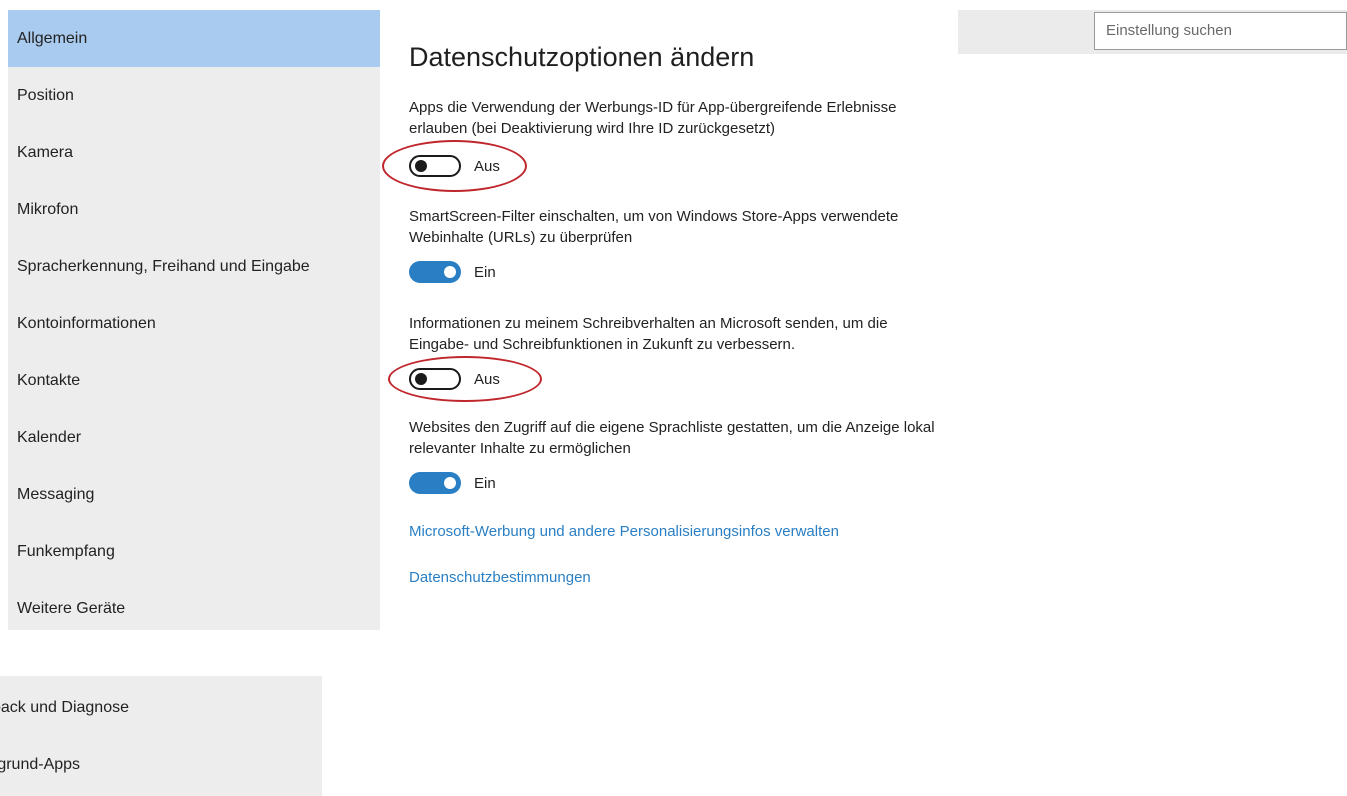 This screenshot has width=1347, height=796. What do you see at coordinates (161, 764) in the screenshot?
I see `sidebar-item-hintergrund-apps: rgrund-Apps` at bounding box center [161, 764].